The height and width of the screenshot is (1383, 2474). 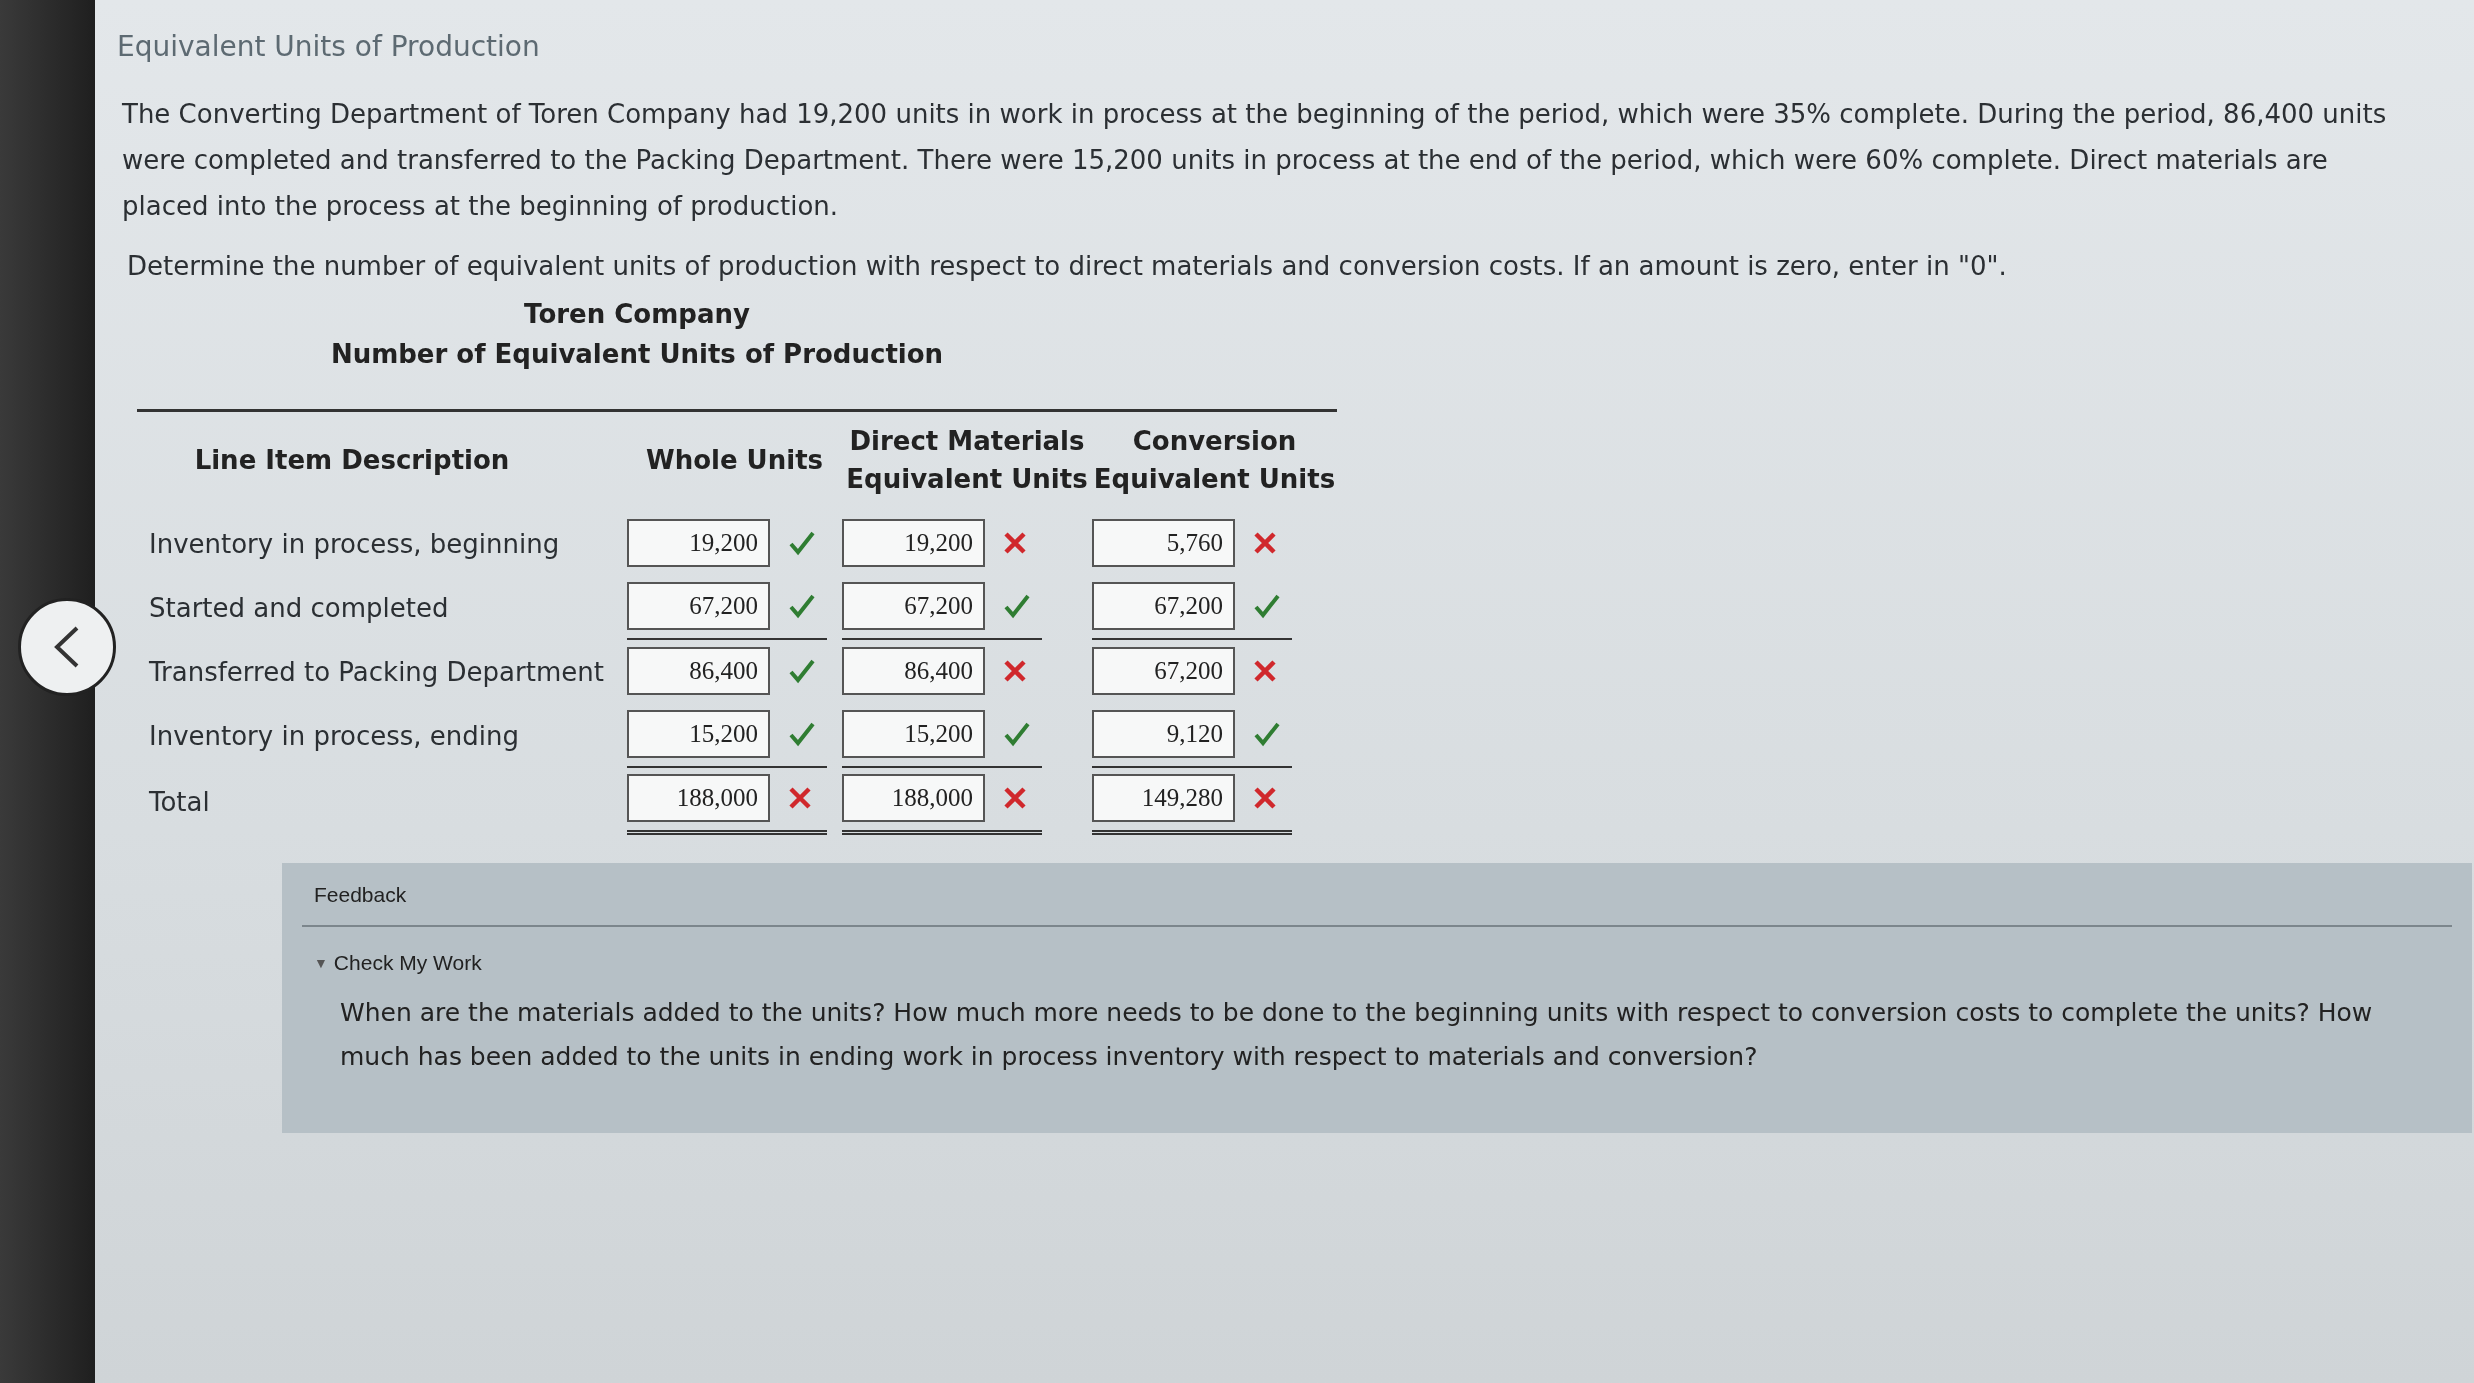 I want to click on row-label: Total, so click(x=179, y=802).